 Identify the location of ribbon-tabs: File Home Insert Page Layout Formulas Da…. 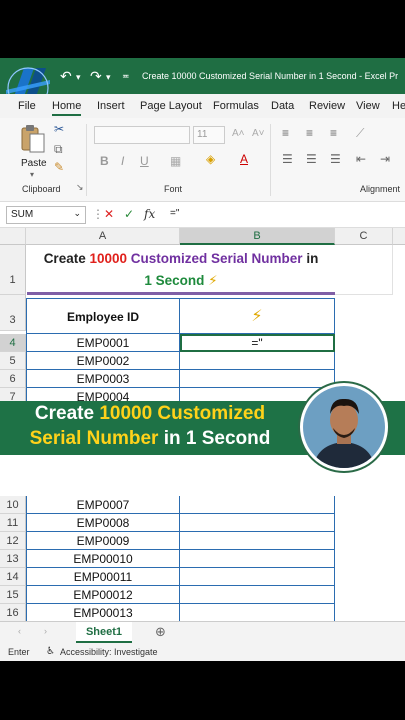
(202, 106).